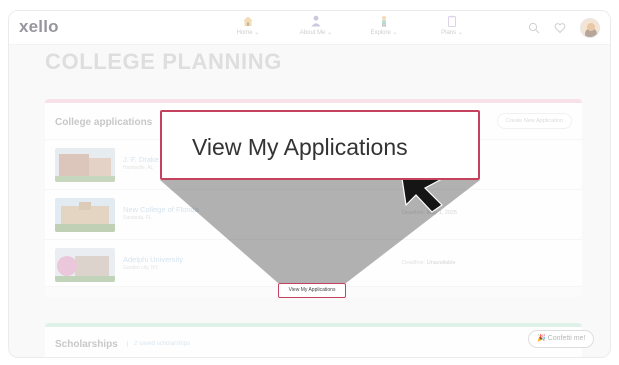 This screenshot has height=365, width=619. Describe the element at coordinates (300, 147) in the screenshot. I see `callout-text: View My Applications` at that location.